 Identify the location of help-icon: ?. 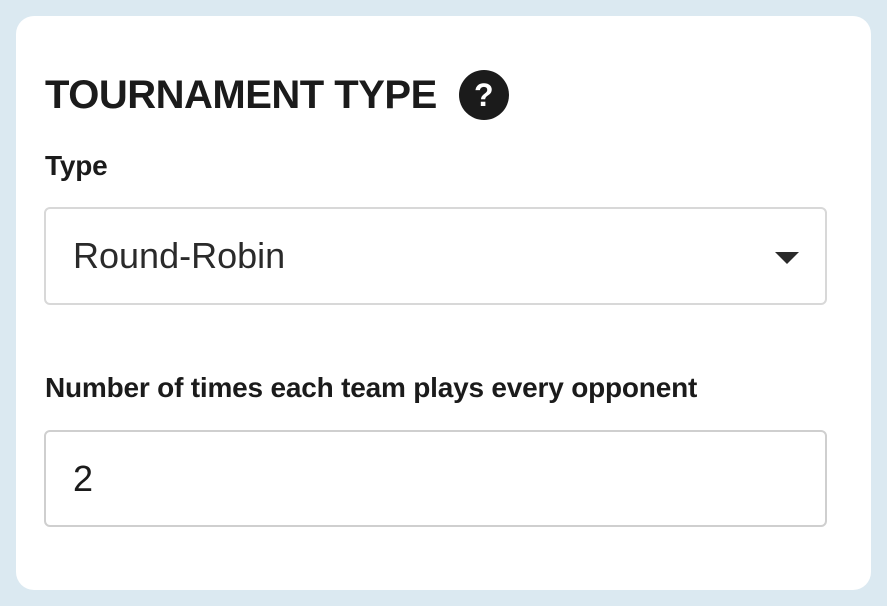
(483, 95).